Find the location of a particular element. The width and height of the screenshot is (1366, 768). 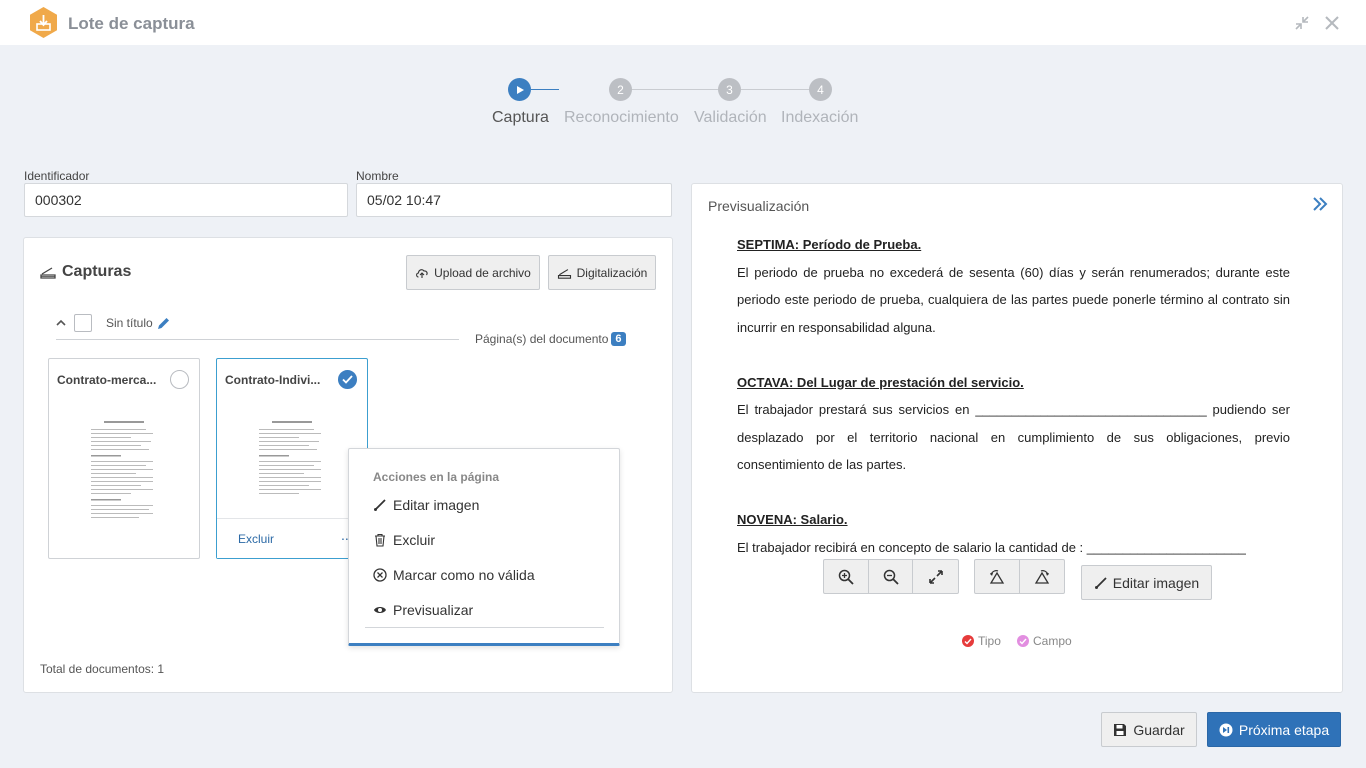

menu-item-label: Previsualizar is located at coordinates (433, 610).